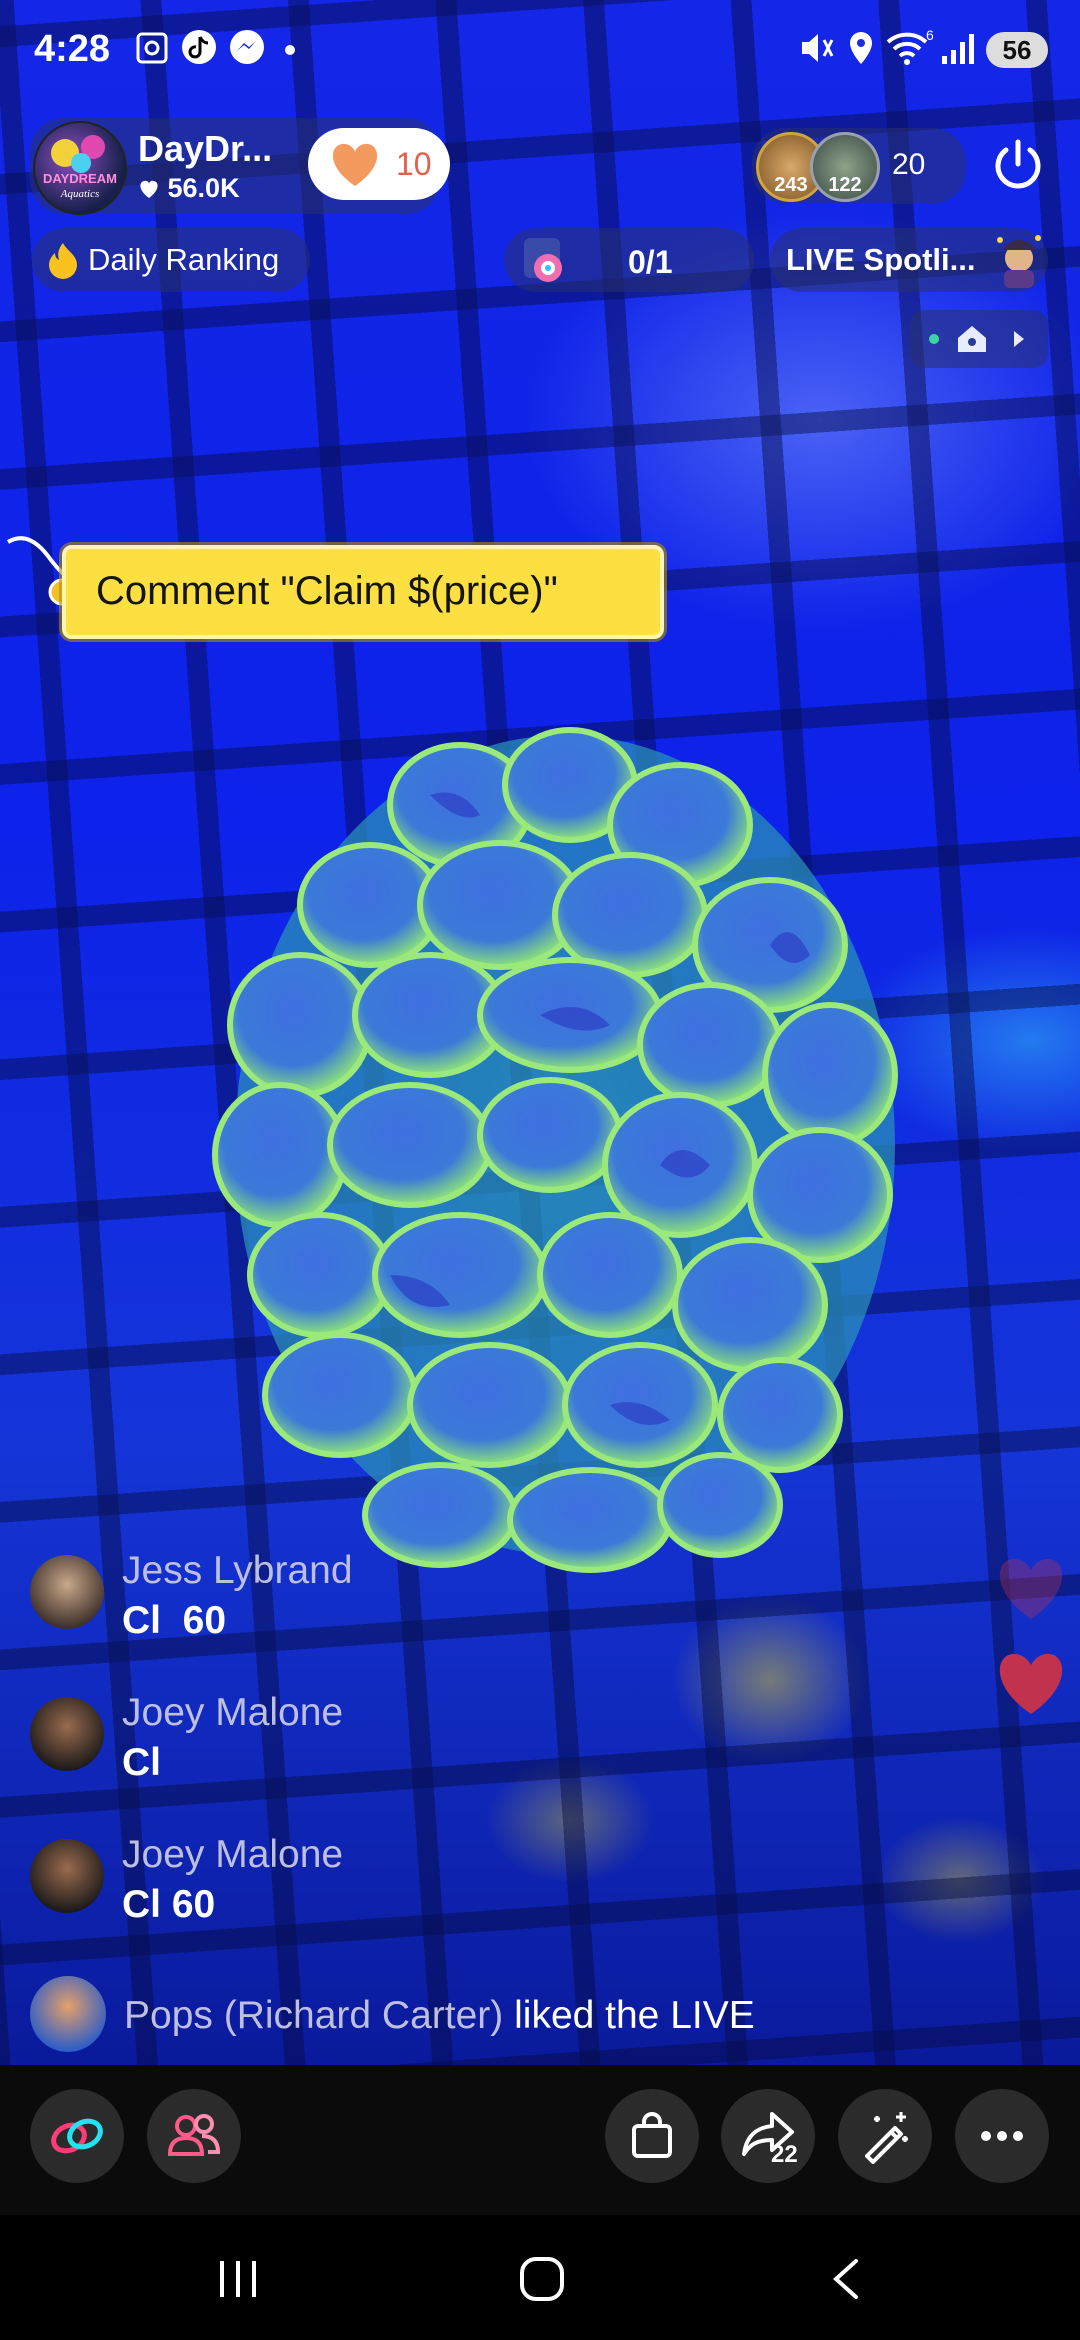  I want to click on back-icon, so click(846, 2279).